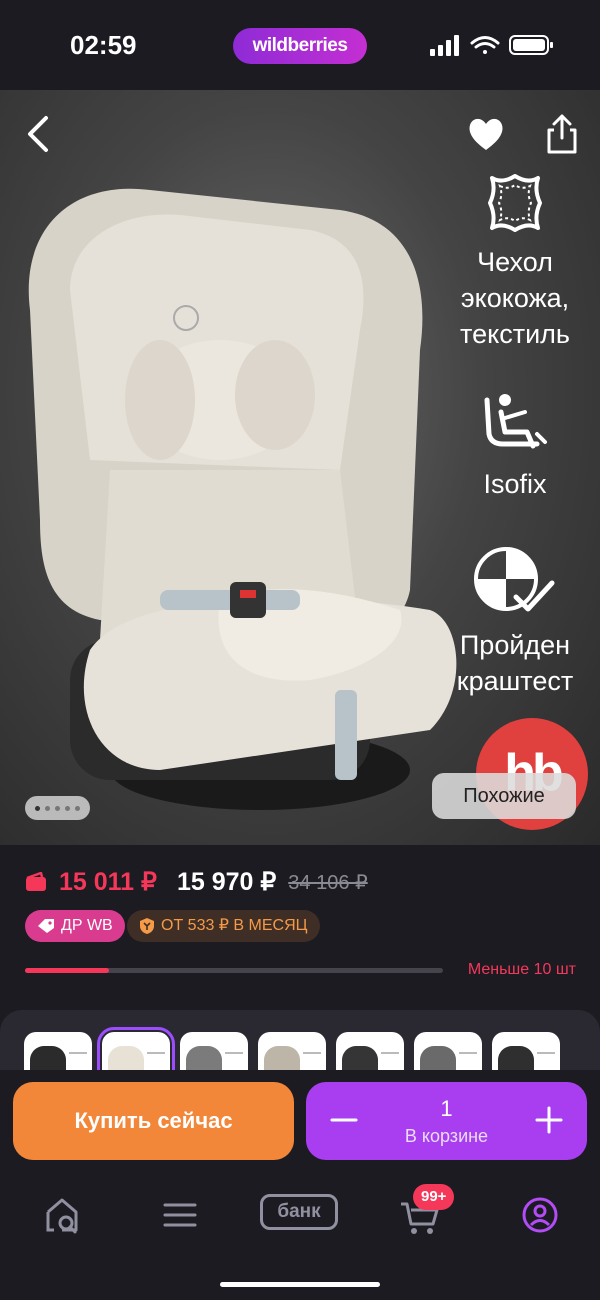 This screenshot has width=600, height=1300. Describe the element at coordinates (515, 484) in the screenshot. I see `feature-isofix-line-1: Isofix` at that location.